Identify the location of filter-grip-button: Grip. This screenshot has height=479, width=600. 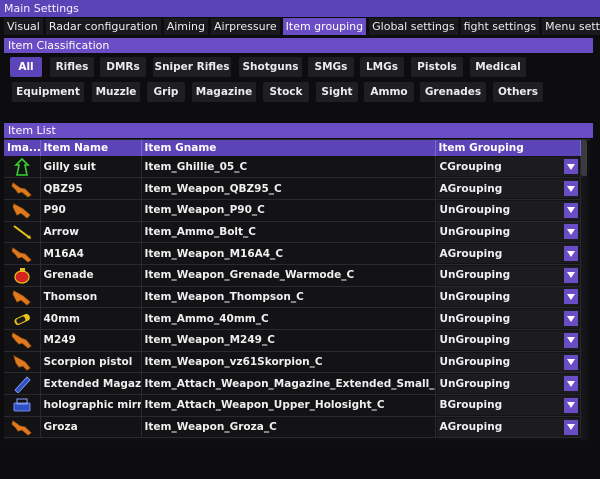
(166, 92).